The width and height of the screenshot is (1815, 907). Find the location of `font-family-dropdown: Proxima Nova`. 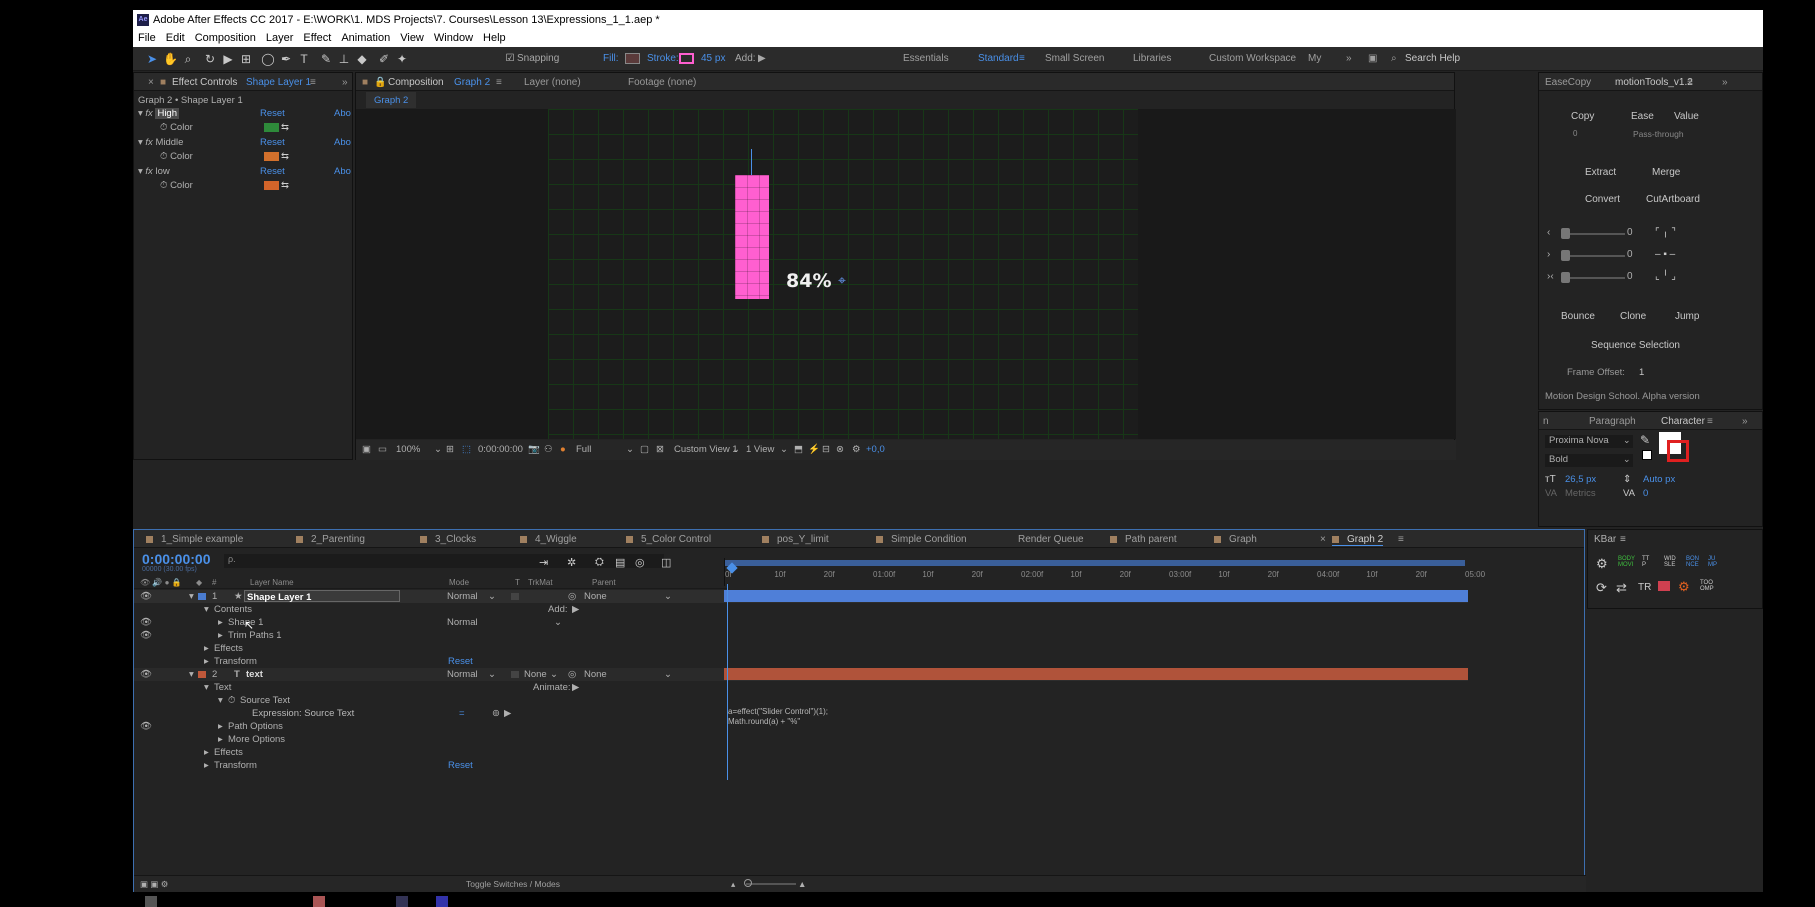

font-family-dropdown: Proxima Nova is located at coordinates (1589, 441).